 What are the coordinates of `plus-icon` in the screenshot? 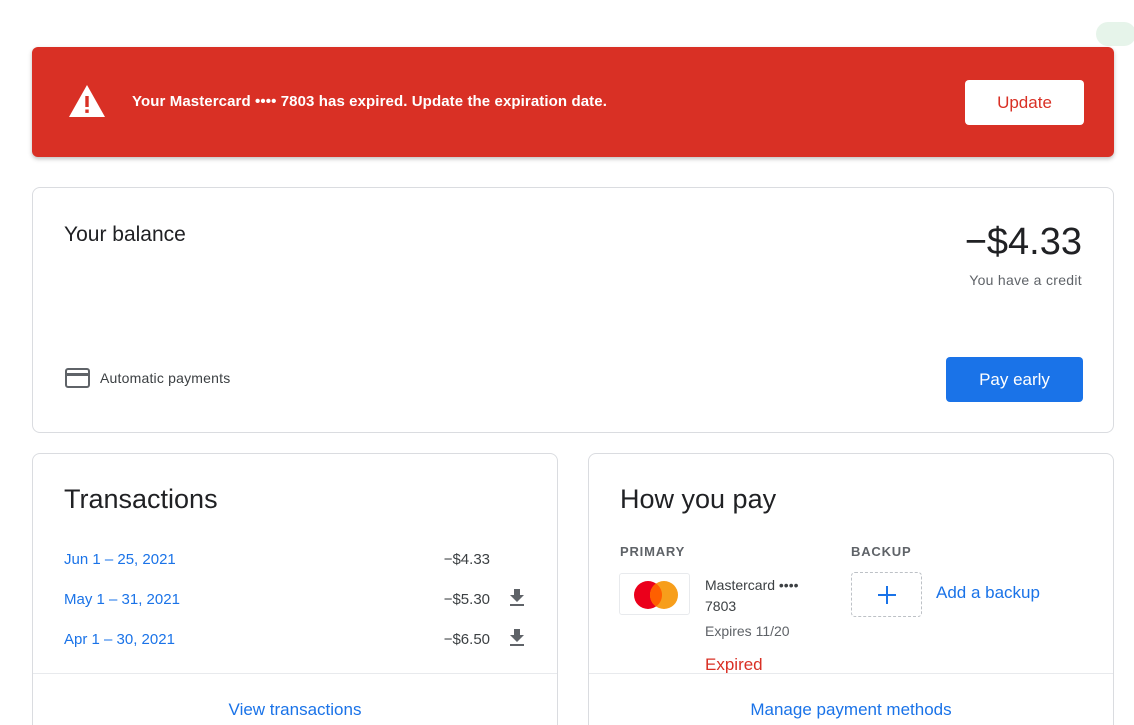 It's located at (886, 594).